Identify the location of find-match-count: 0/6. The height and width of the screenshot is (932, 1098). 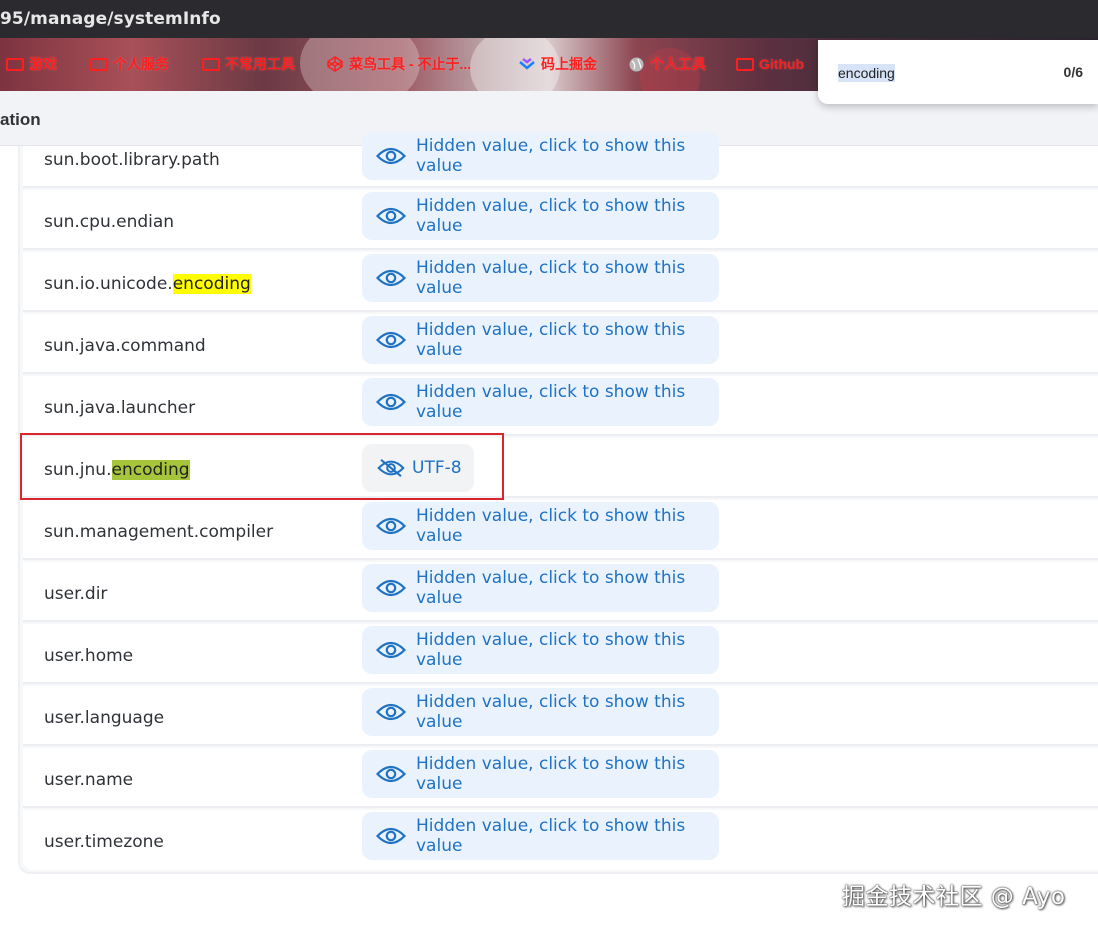
(1073, 72).